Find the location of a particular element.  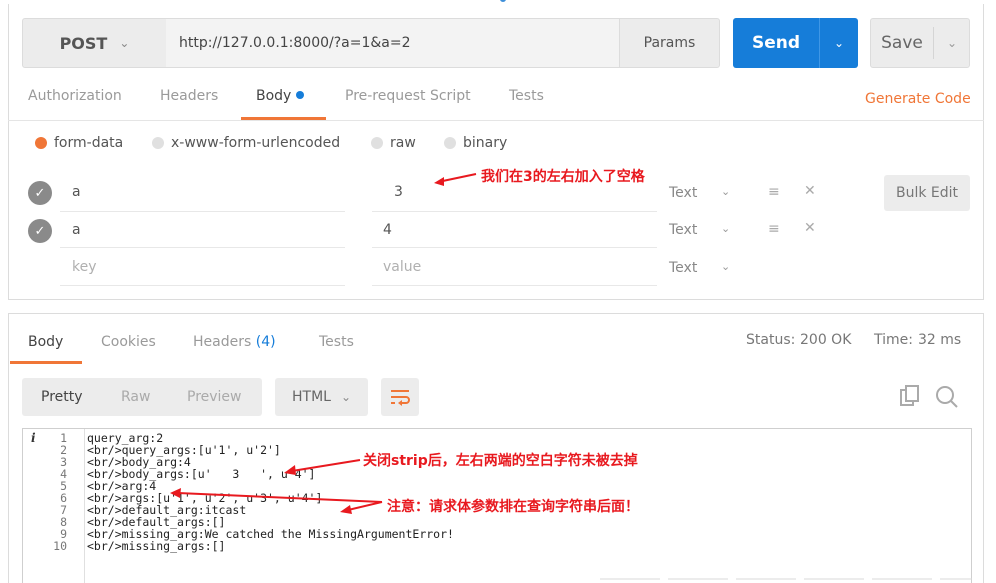

value-field: 4 is located at coordinates (387, 230).